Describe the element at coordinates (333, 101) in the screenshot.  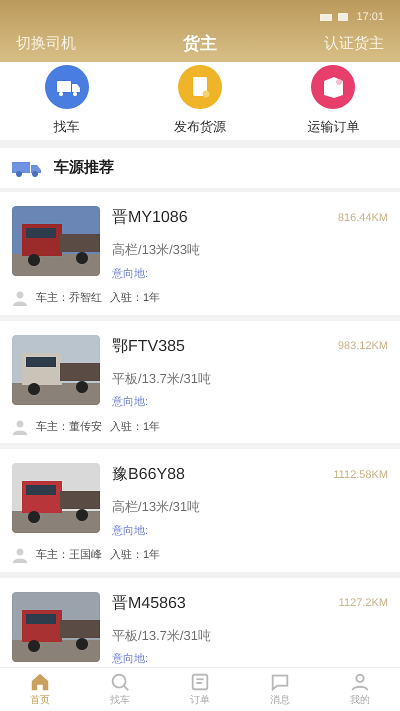
I see `action-button: 运输订单` at that location.